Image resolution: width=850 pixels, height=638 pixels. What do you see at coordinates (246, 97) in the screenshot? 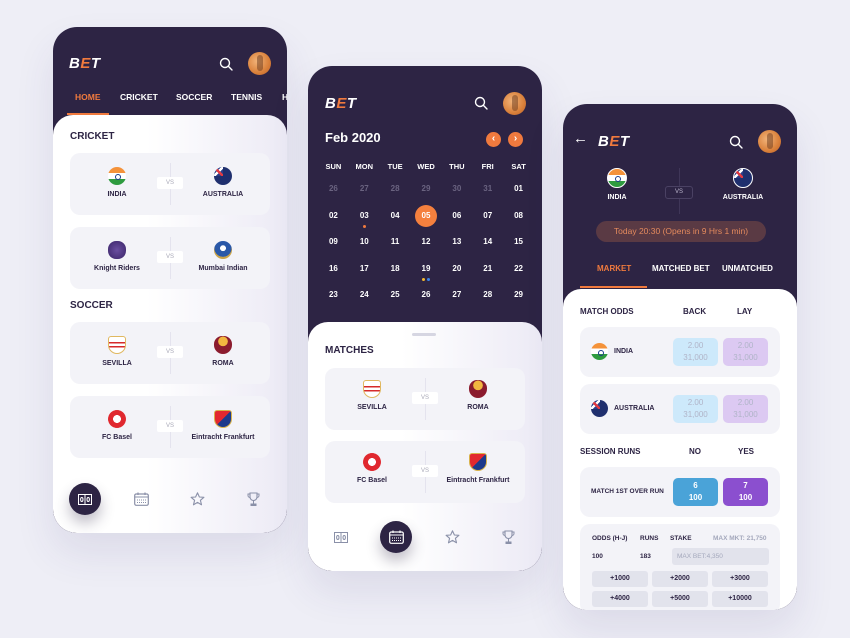
I see `tab-tennis: TENNIS` at bounding box center [246, 97].